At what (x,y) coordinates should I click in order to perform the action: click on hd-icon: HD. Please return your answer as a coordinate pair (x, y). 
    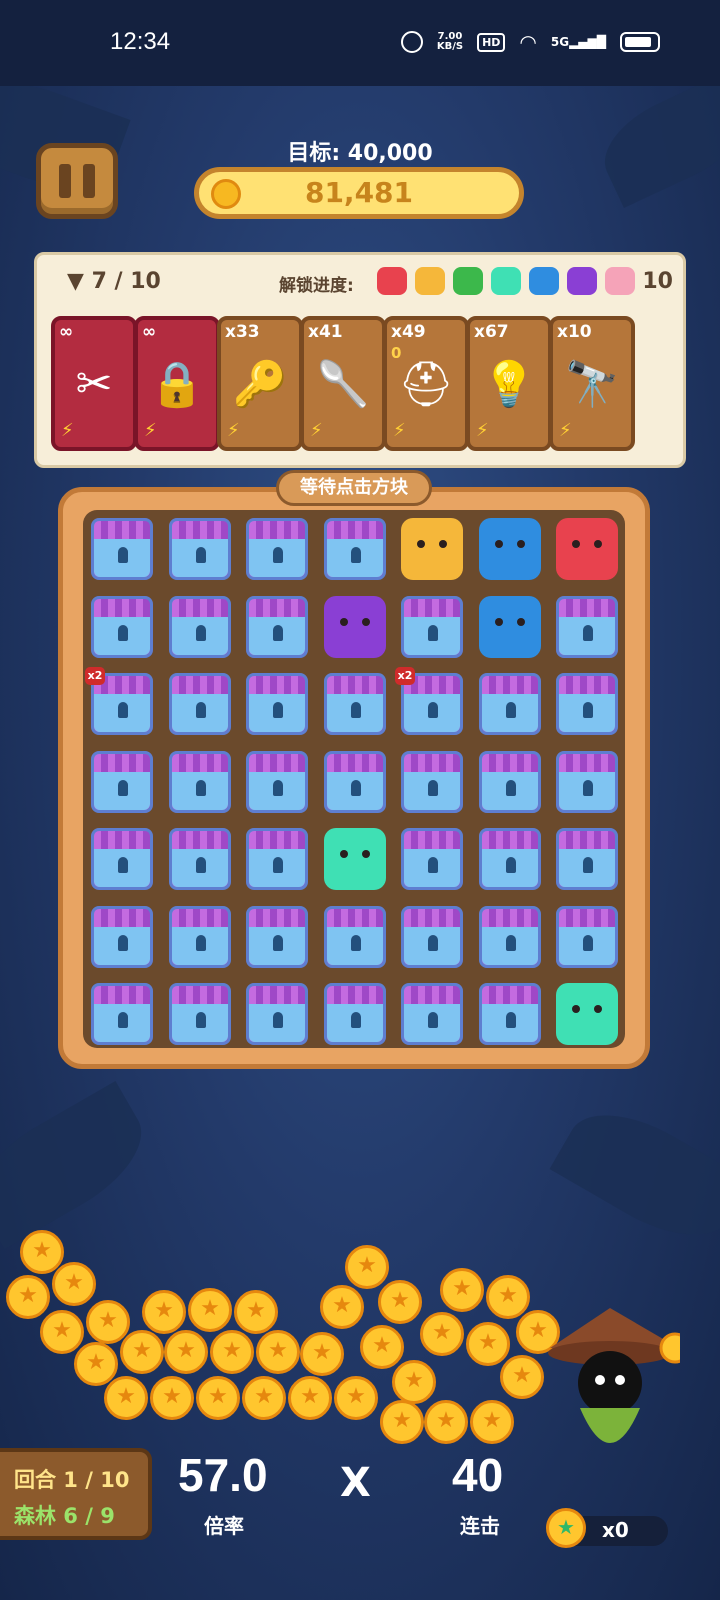
    Looking at the image, I should click on (491, 42).